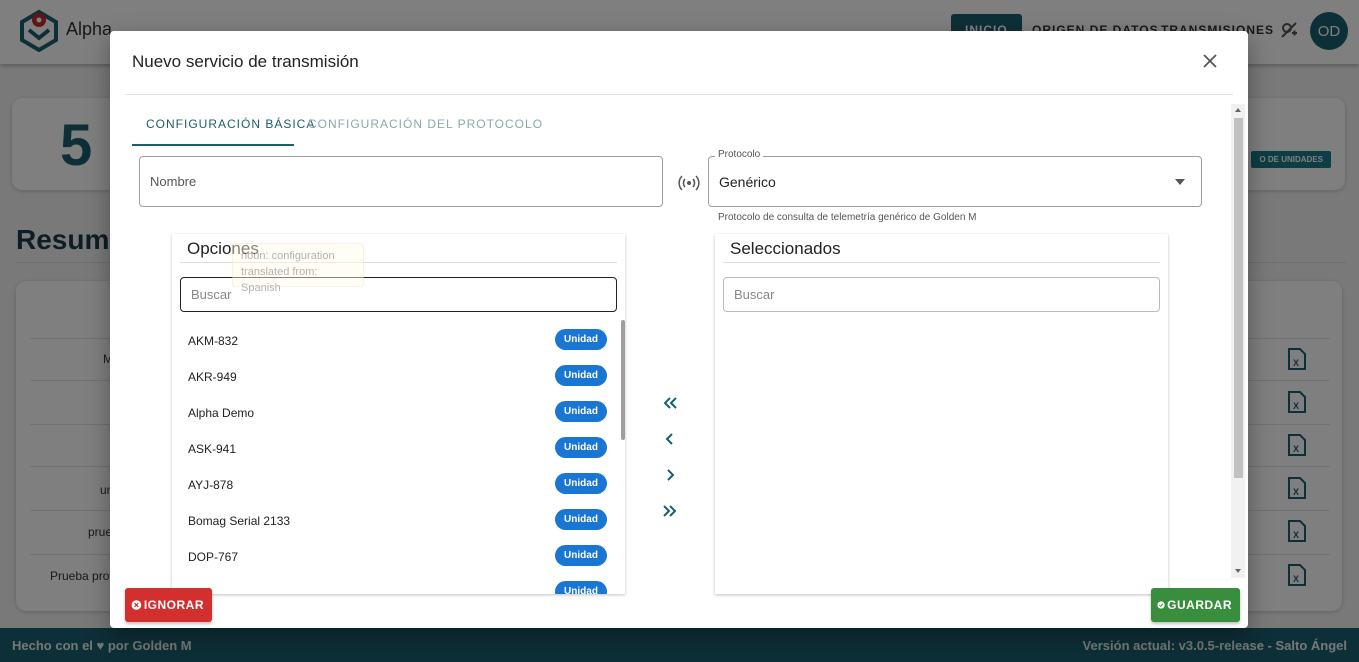  I want to click on selected-search, so click(941, 294).